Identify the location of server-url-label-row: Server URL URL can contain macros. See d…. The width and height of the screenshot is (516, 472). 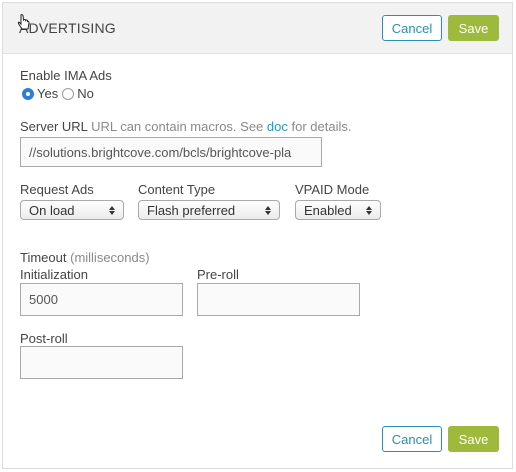
(185, 126).